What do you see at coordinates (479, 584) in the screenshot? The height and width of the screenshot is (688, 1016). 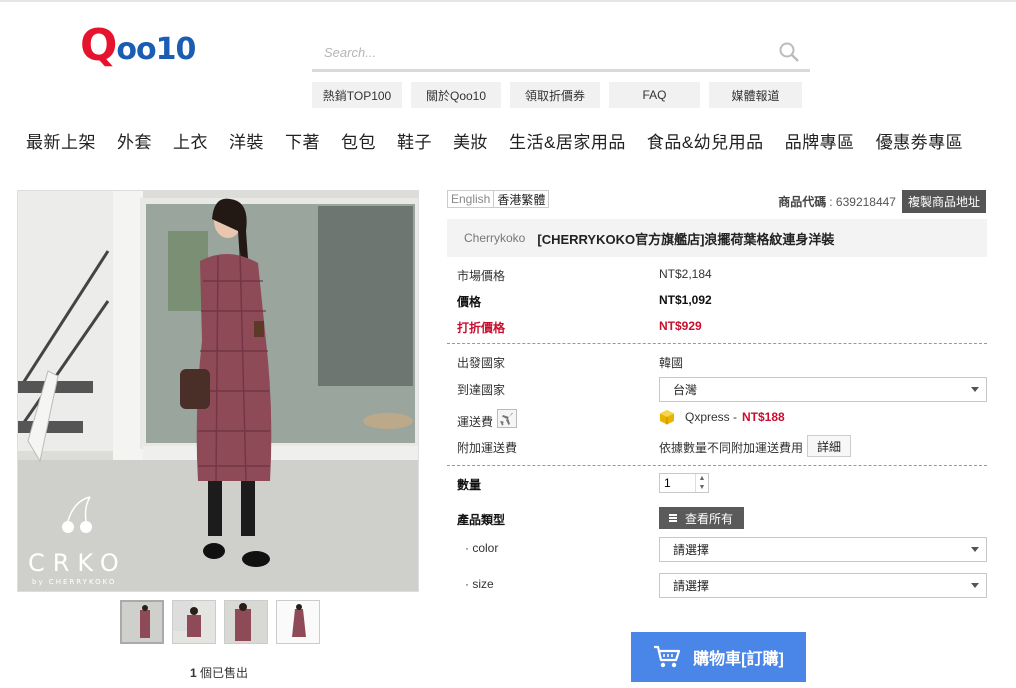 I see `size-option-label: · size` at bounding box center [479, 584].